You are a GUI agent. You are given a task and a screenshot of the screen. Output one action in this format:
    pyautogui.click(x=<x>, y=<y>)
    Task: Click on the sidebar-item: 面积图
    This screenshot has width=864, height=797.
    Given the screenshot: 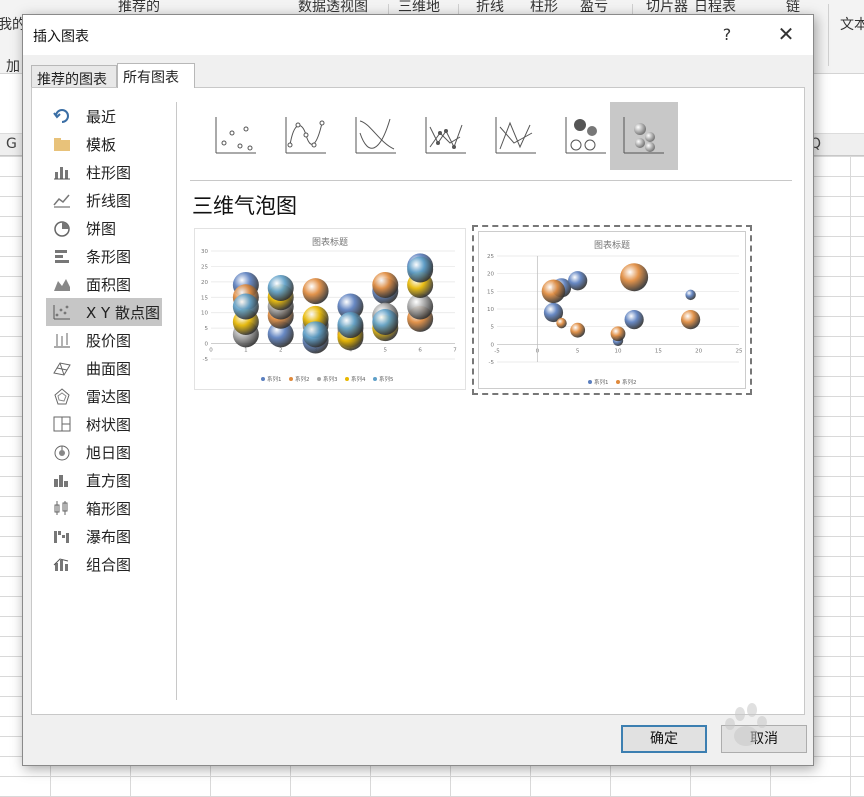 What is the action you would take?
    pyautogui.click(x=111, y=284)
    